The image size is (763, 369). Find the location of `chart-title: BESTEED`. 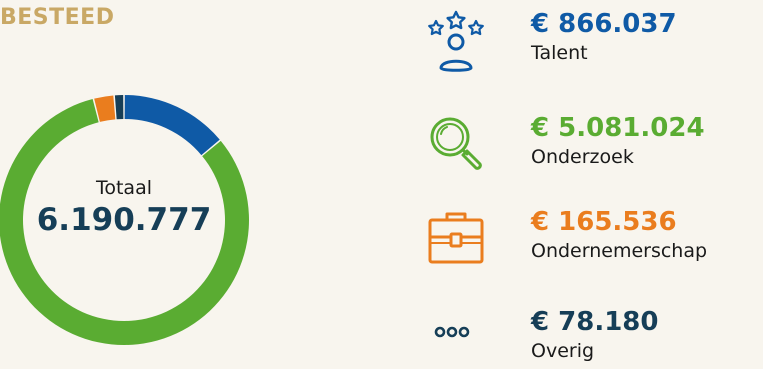

chart-title: BESTEED is located at coordinates (57, 17).